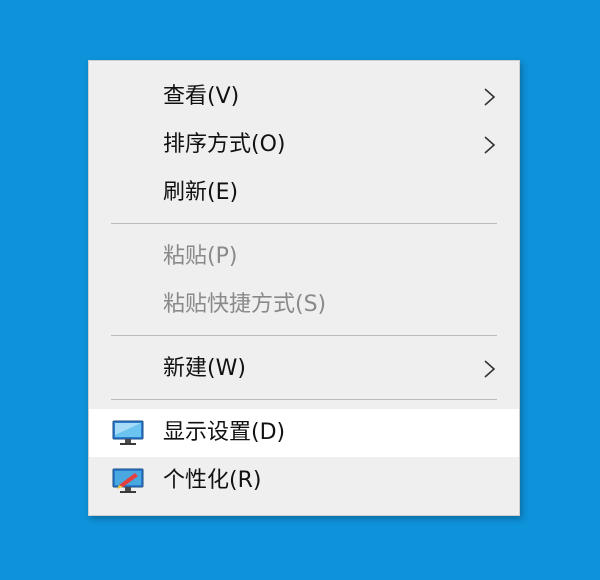  What do you see at coordinates (128, 480) in the screenshot?
I see `personalize-icon` at bounding box center [128, 480].